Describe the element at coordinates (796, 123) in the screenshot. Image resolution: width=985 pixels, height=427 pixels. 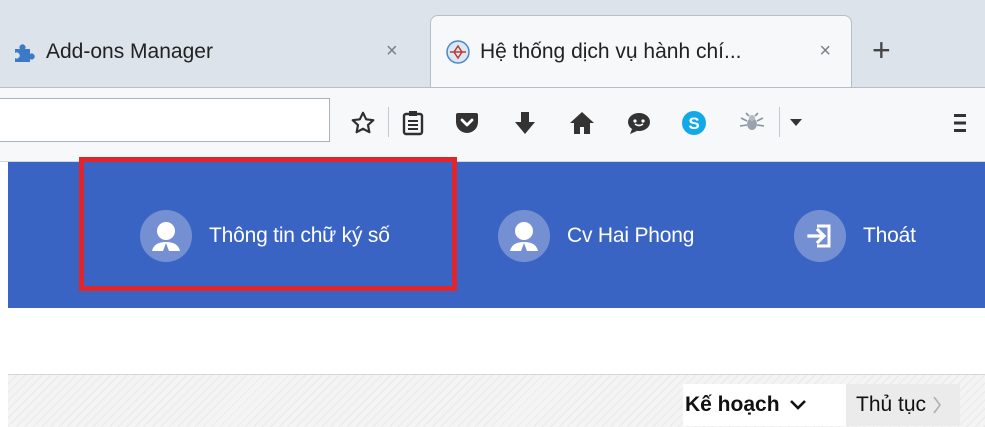
I see `dropdown-icon` at that location.